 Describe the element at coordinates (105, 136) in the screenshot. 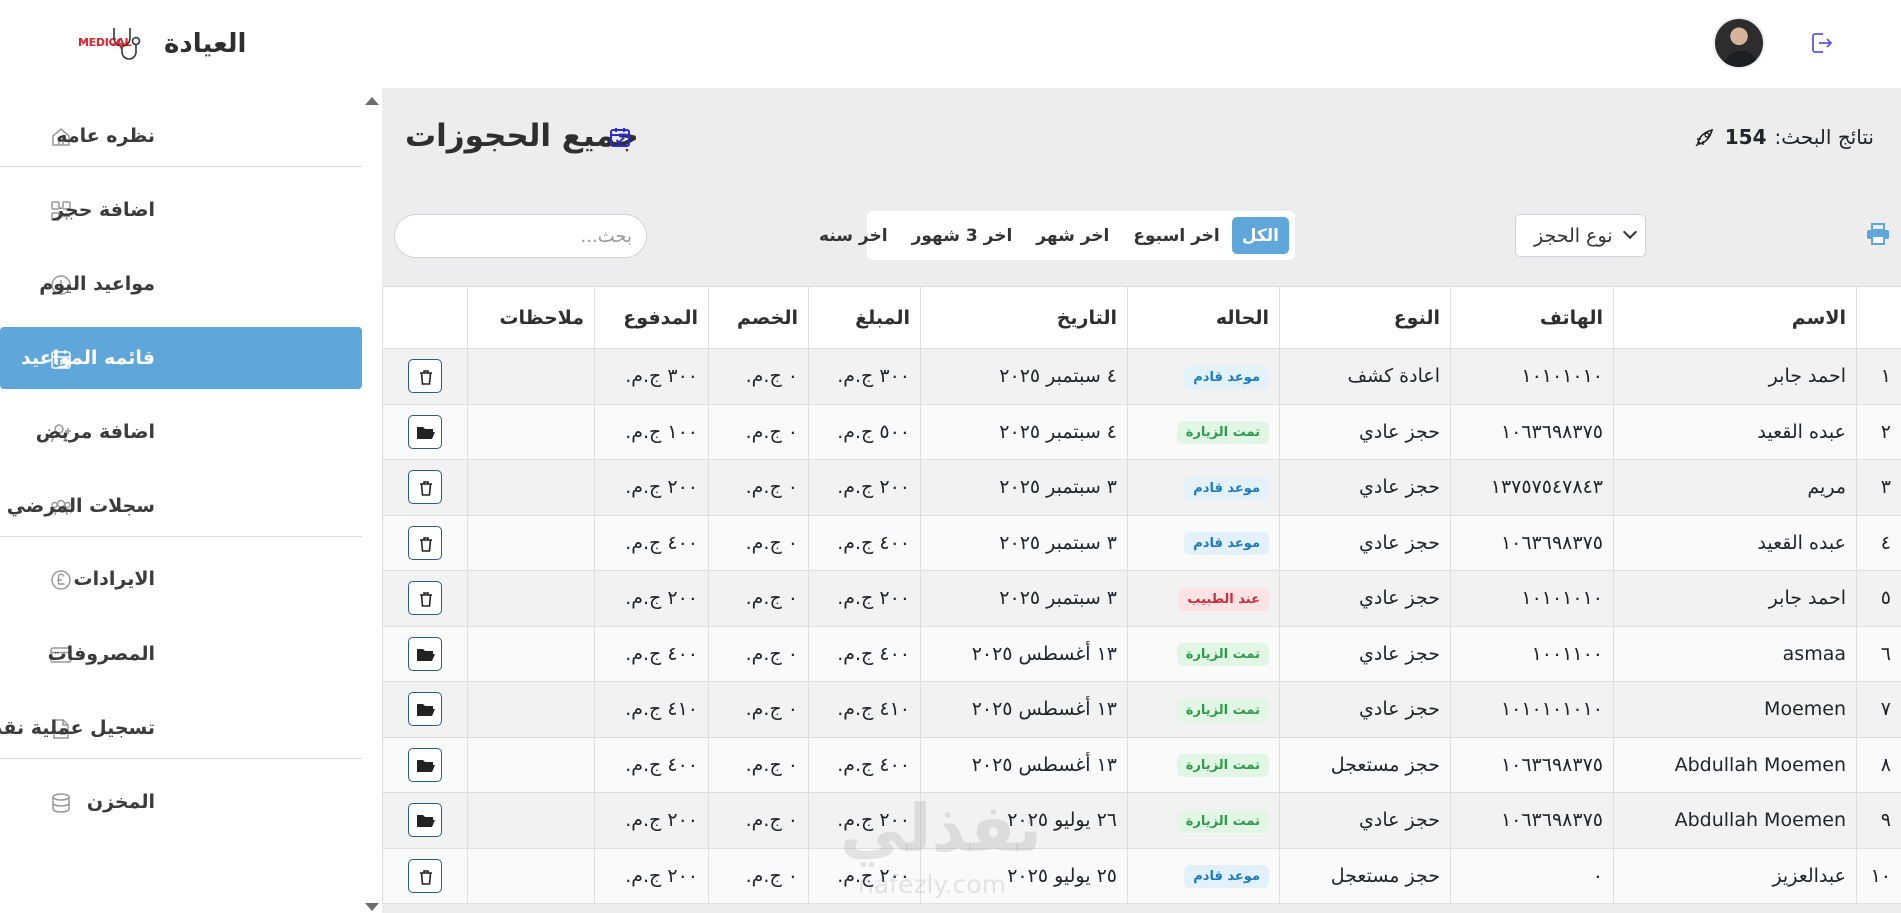

I see `sidebar-item-label: نظره عامه` at that location.